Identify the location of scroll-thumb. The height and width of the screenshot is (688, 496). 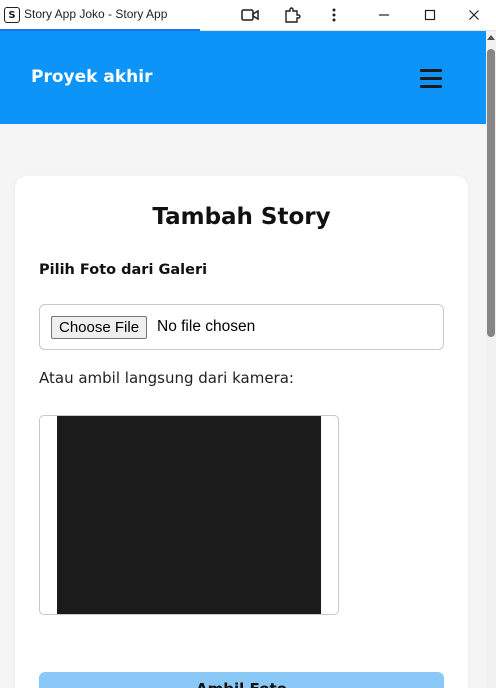
(491, 193).